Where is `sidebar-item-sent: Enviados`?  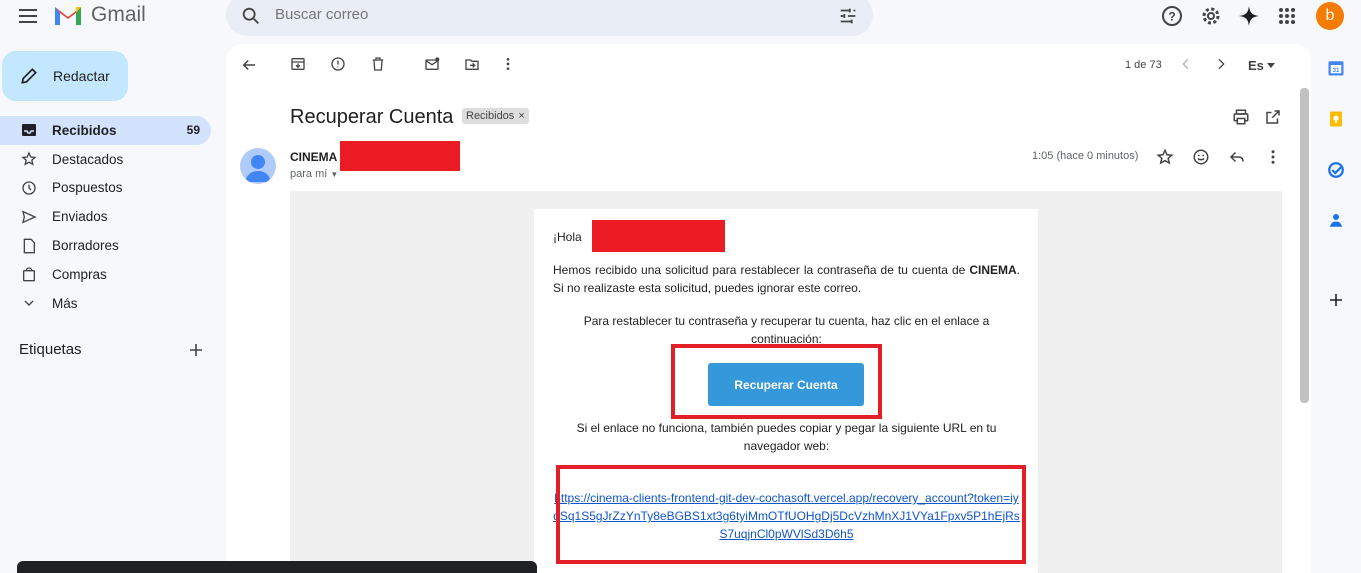
sidebar-item-sent: Enviados is located at coordinates (105, 216).